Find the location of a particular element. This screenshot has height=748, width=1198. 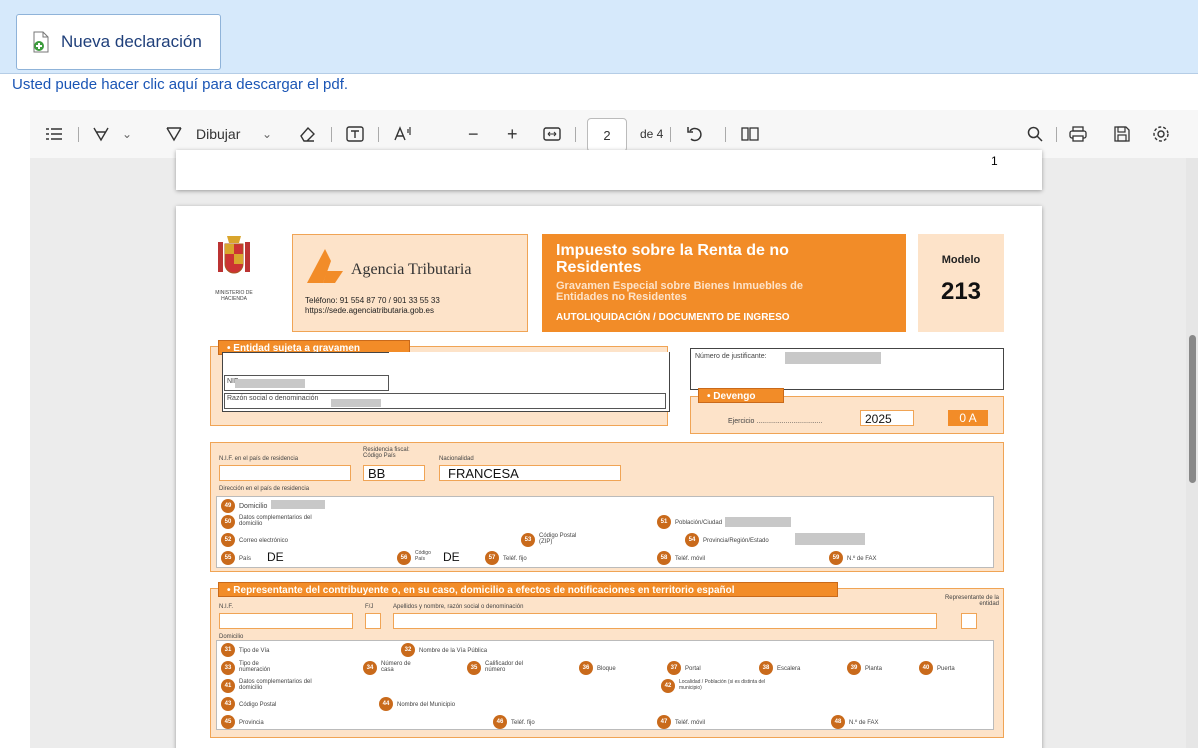

field-number-badge: 53 is located at coordinates (528, 540).